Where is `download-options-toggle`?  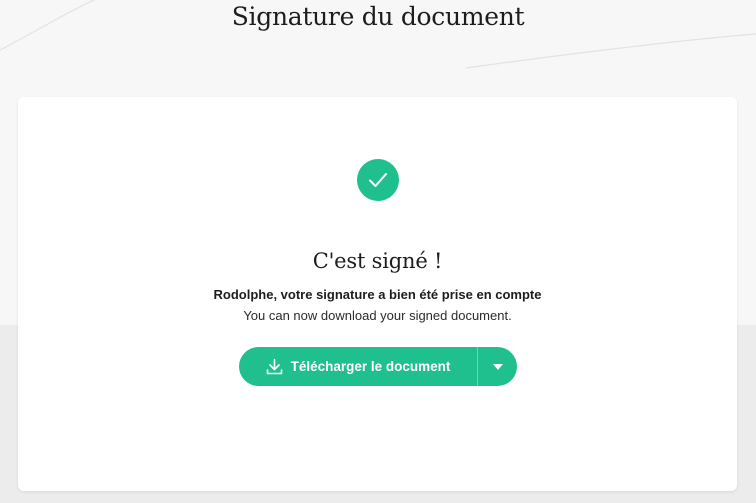
download-options-toggle is located at coordinates (497, 366).